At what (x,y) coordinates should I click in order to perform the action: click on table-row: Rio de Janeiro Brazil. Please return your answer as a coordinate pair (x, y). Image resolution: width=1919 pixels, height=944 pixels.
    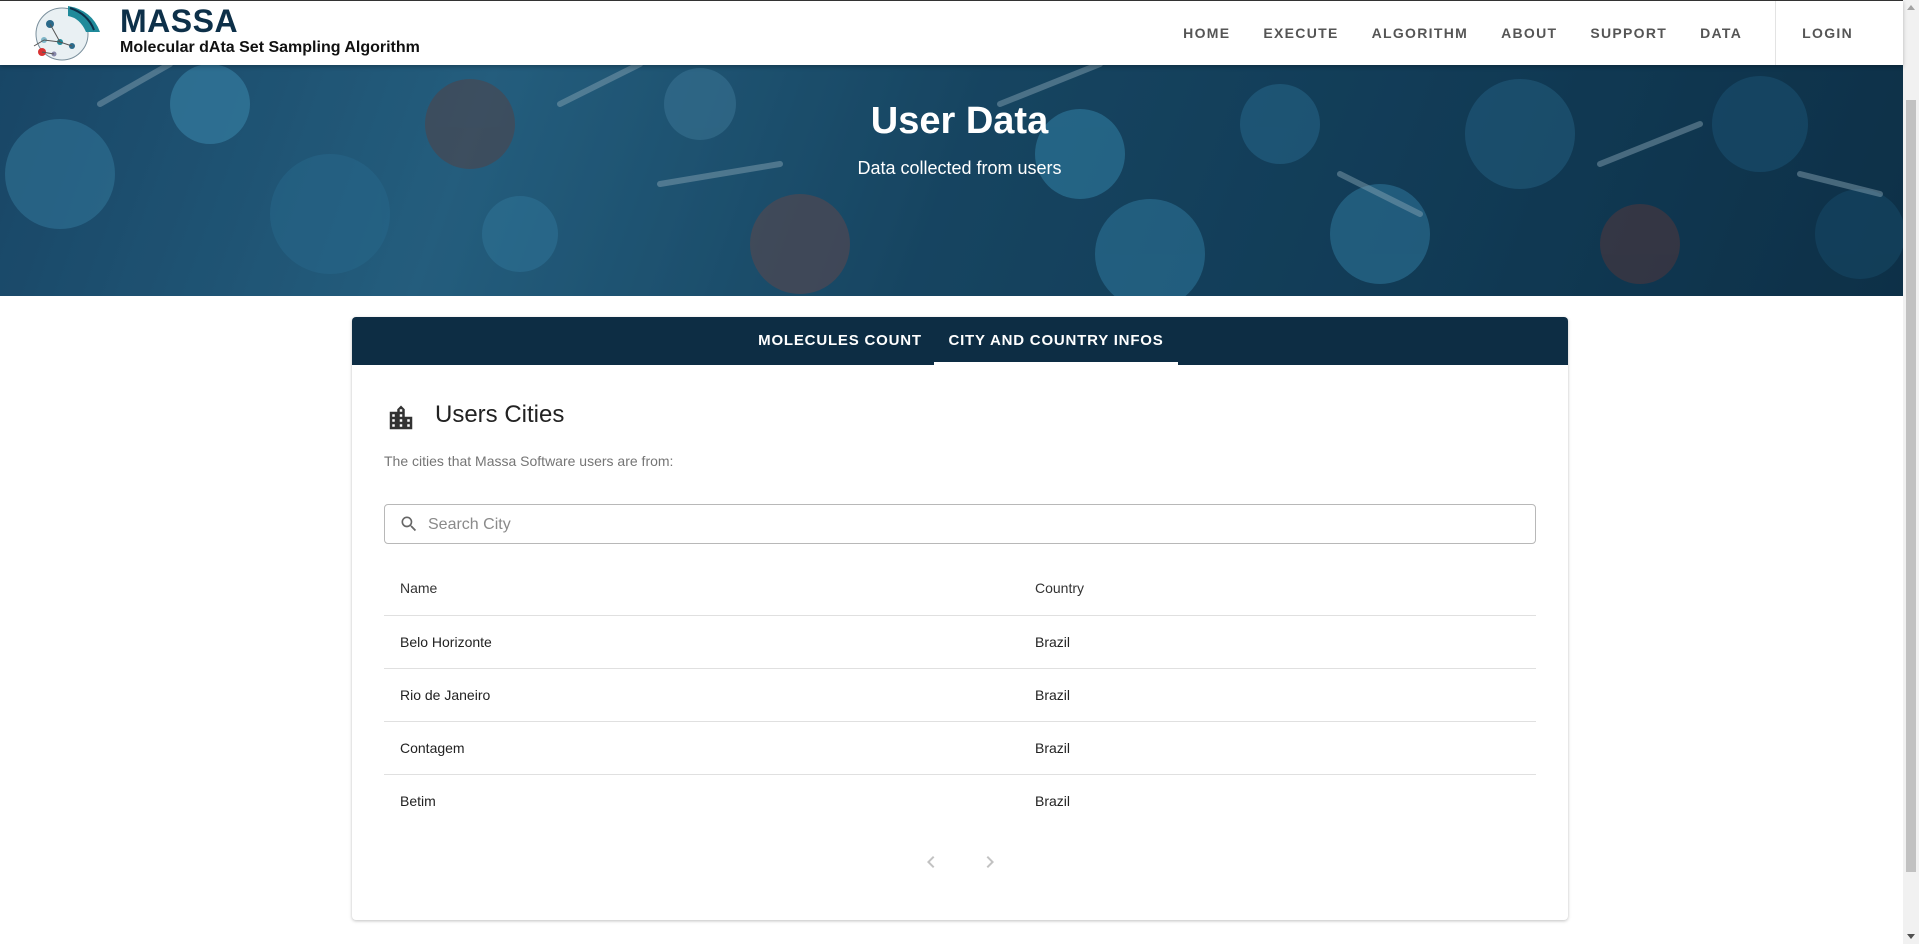
    Looking at the image, I should click on (960, 695).